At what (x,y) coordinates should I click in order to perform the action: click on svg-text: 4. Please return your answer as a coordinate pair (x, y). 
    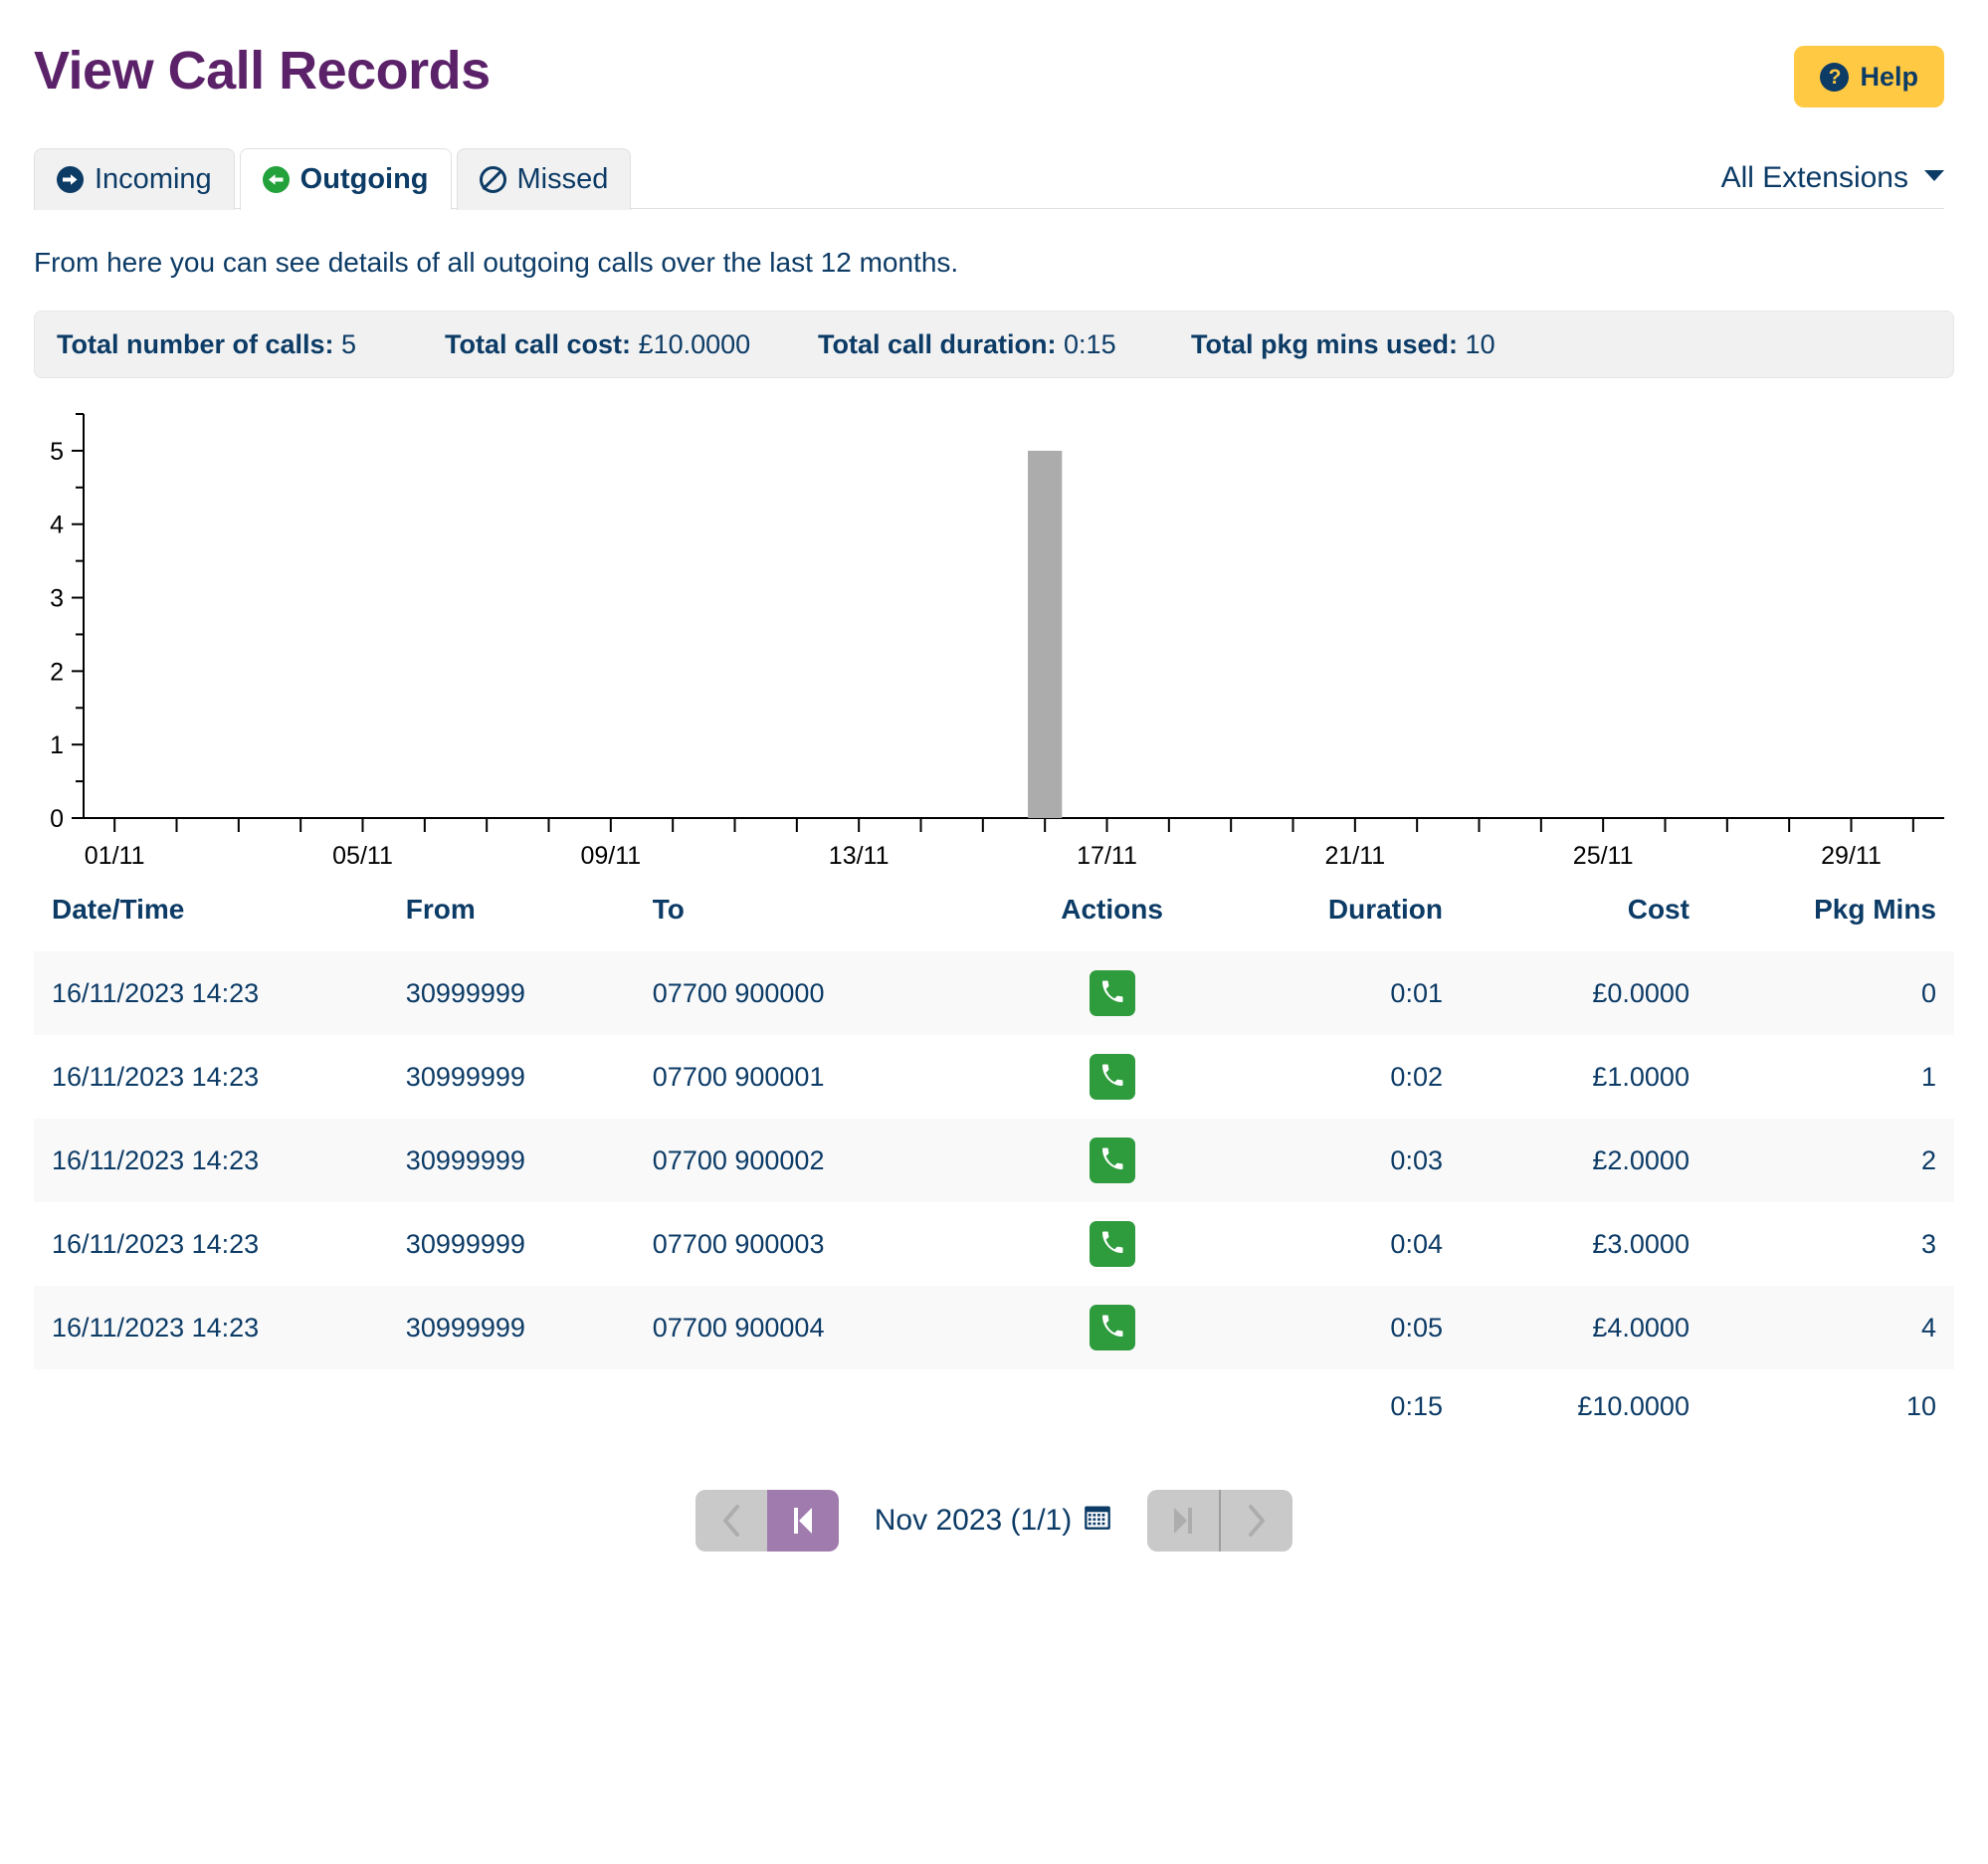
    Looking at the image, I should click on (57, 525).